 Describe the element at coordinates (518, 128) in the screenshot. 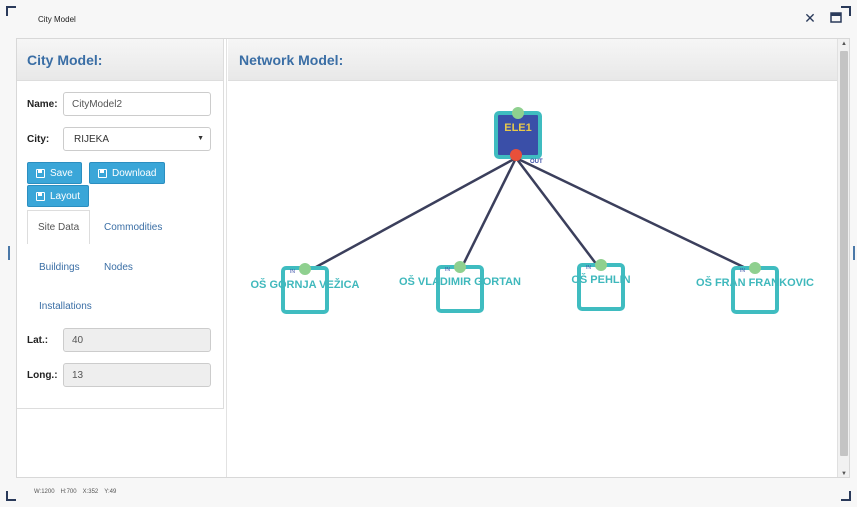

I see `source-node-label: ELE1` at that location.